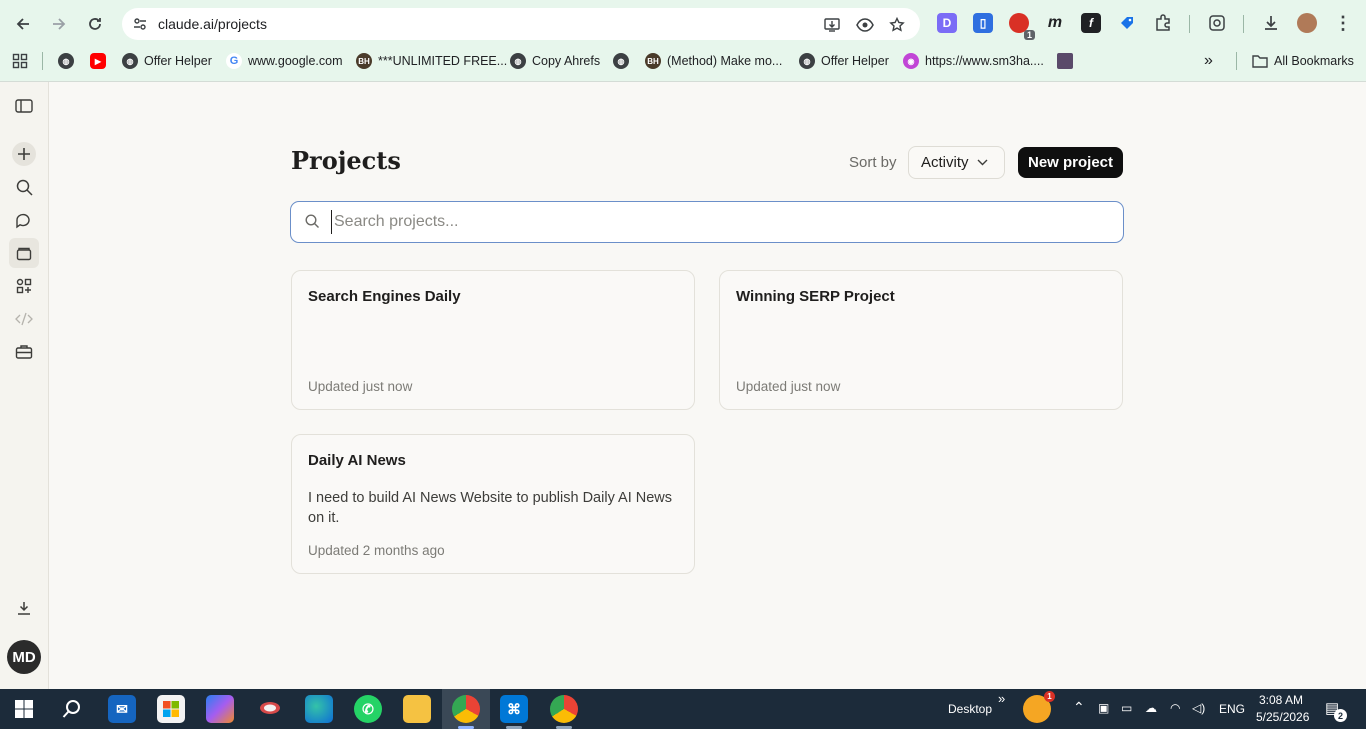 This screenshot has width=1366, height=729. I want to click on chats-icon, so click(24, 220).